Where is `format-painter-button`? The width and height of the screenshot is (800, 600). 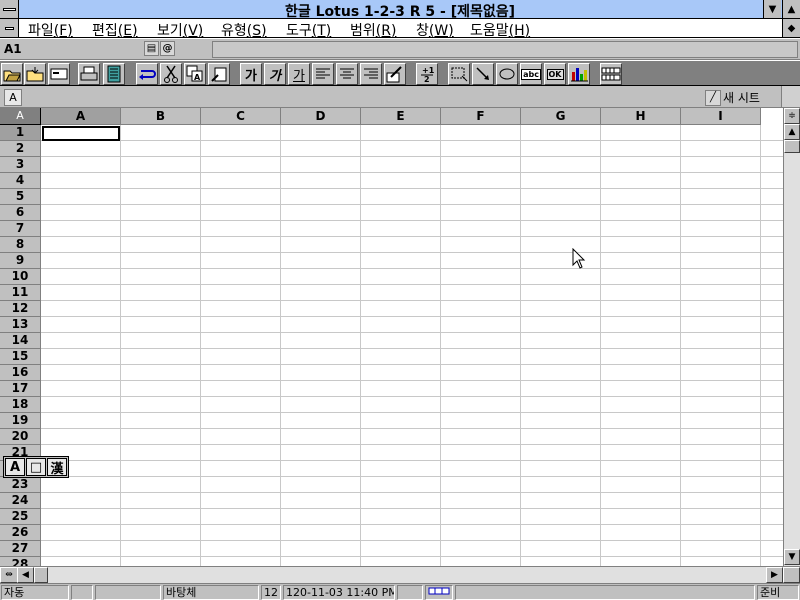
format-painter-button is located at coordinates (395, 74).